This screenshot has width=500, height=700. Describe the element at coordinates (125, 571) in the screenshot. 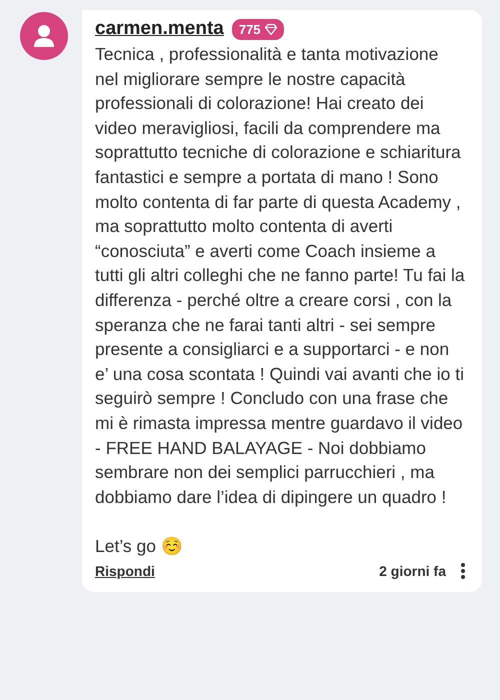

I see `reply-link: Rispondi` at that location.